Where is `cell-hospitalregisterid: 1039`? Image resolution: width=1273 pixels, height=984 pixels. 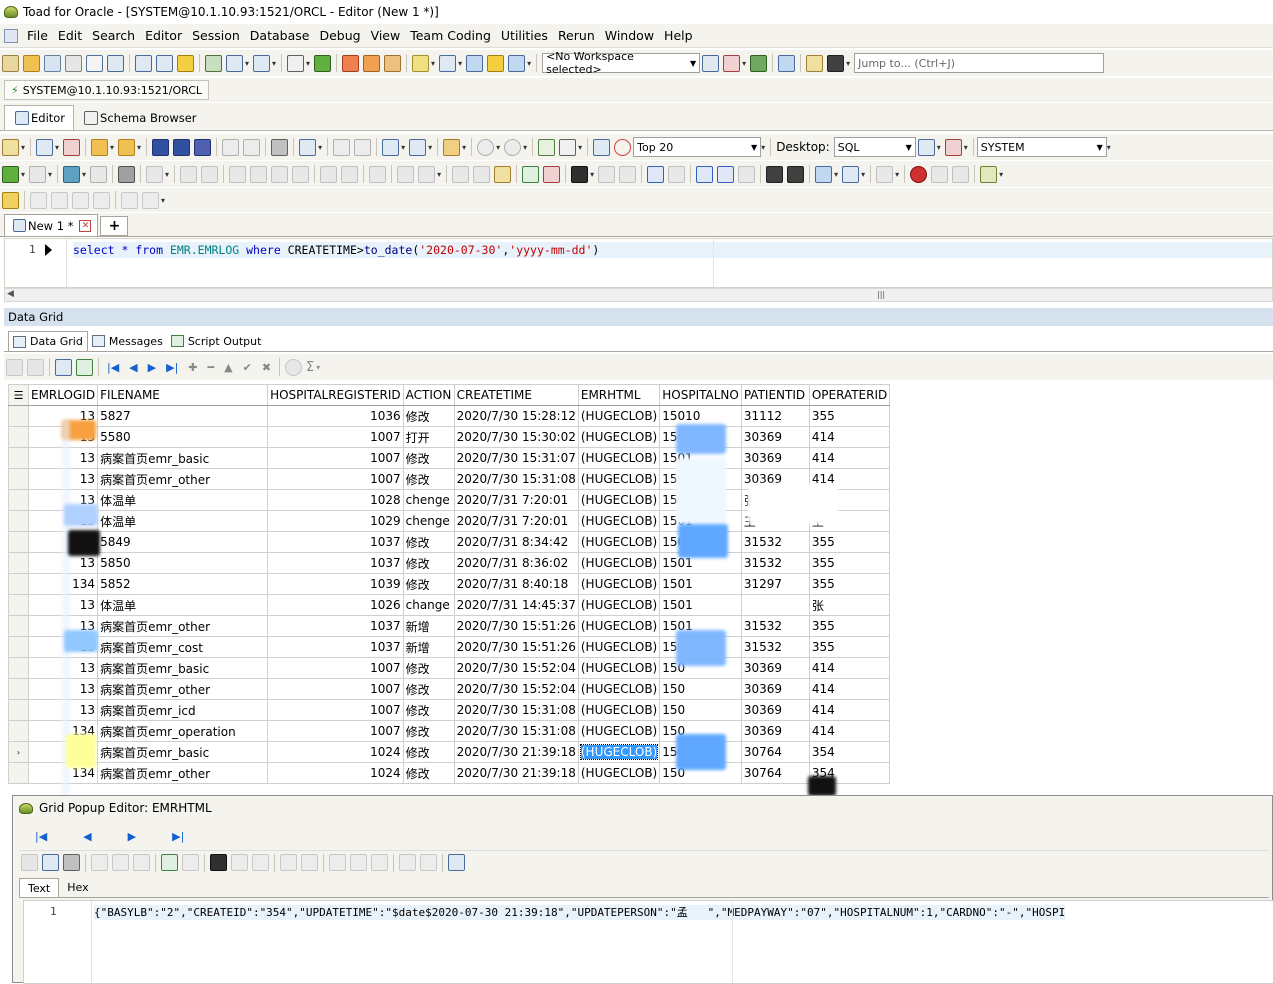
cell-hospitalregisterid: 1039 is located at coordinates (335, 584).